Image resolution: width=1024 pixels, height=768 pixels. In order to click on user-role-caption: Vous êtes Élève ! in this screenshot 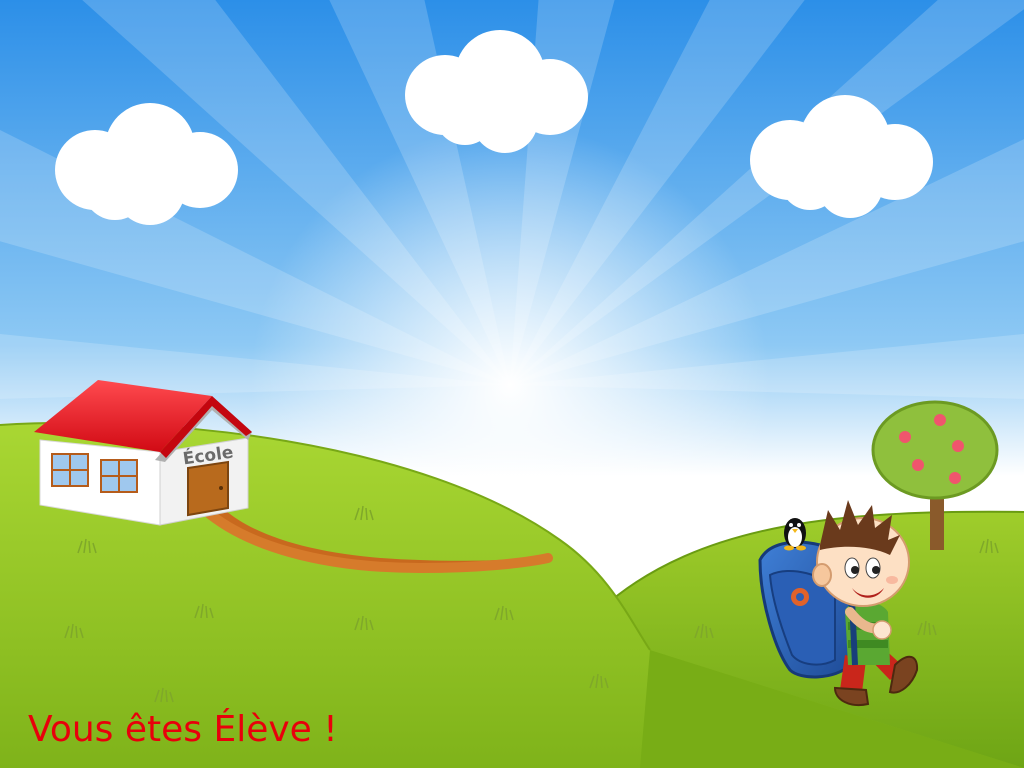, I will do `click(183, 729)`.